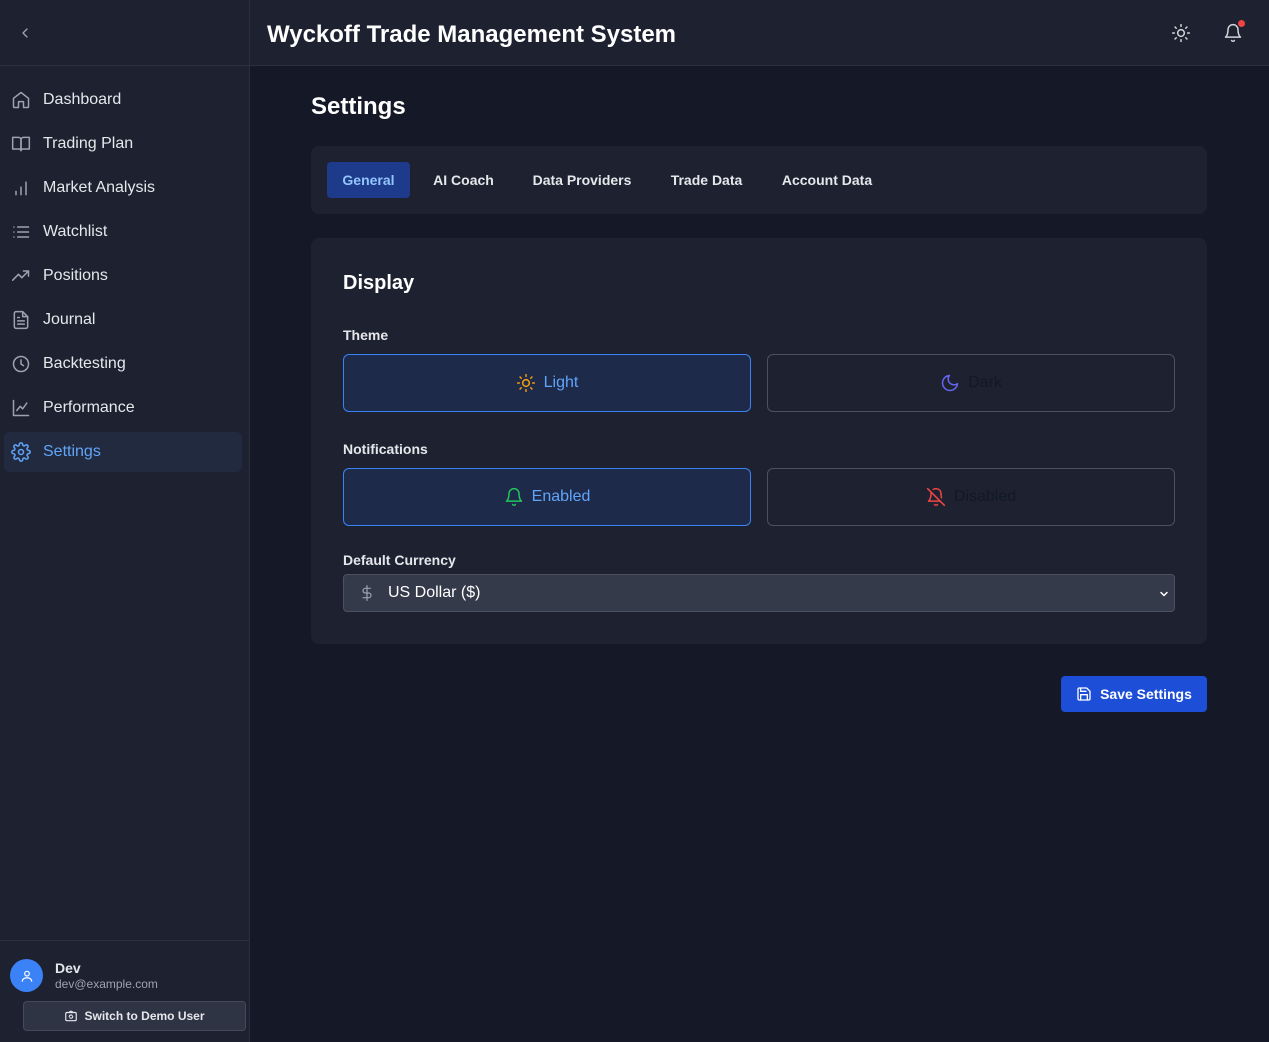 This screenshot has height=1042, width=1269. Describe the element at coordinates (367, 593) in the screenshot. I see `dollar-icon` at that location.